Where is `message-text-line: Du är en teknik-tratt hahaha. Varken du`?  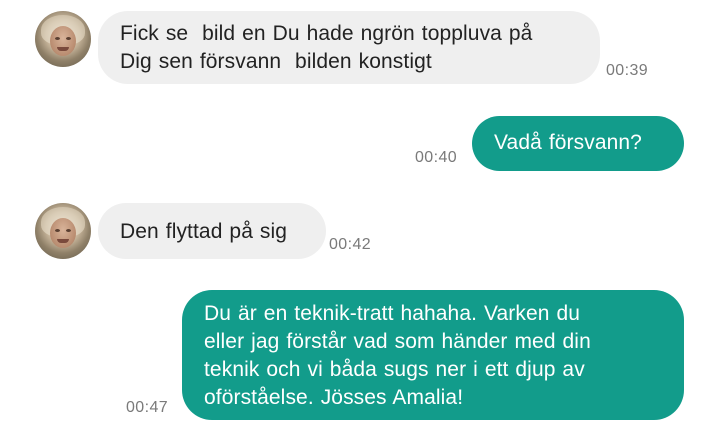 message-text-line: Du är en teknik-tratt hahaha. Varken du is located at coordinates (392, 313).